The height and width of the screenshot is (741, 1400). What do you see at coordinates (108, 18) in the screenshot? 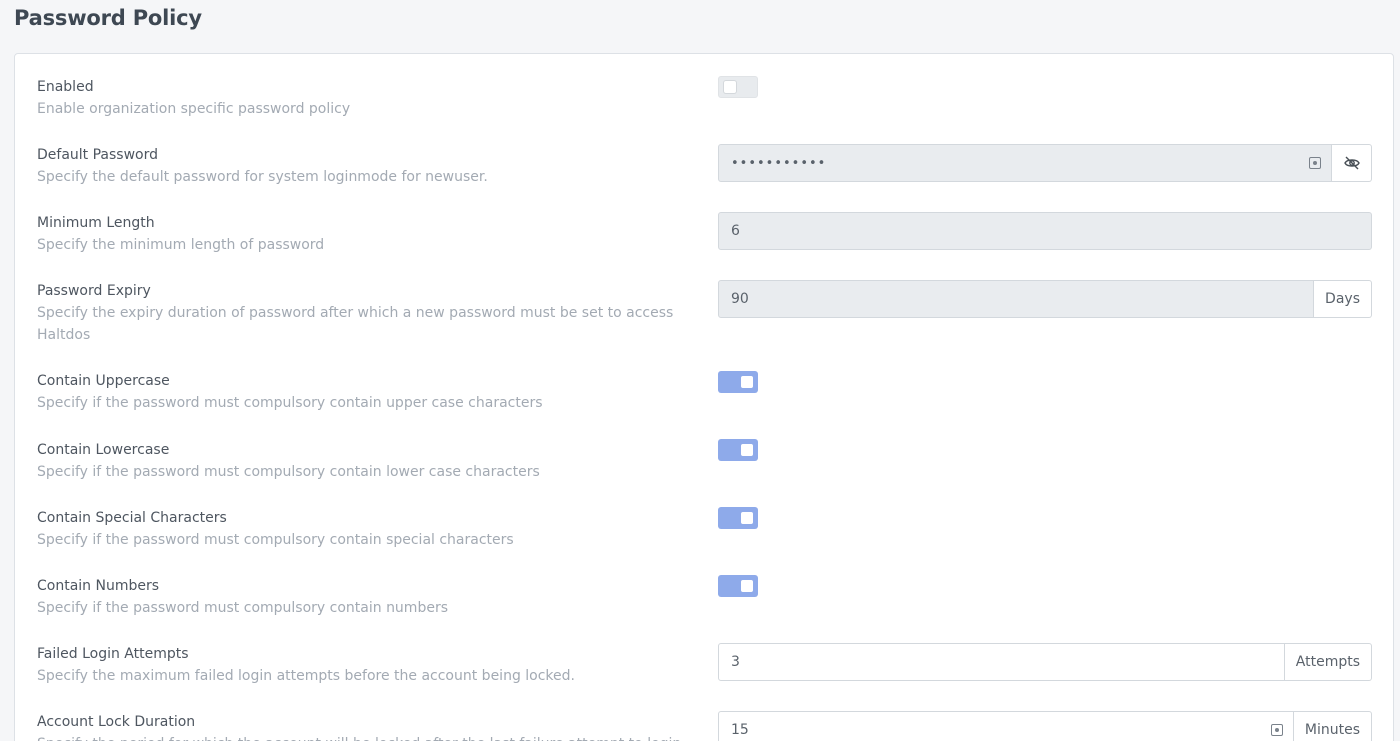
I see `page-title: Password Policy` at bounding box center [108, 18].